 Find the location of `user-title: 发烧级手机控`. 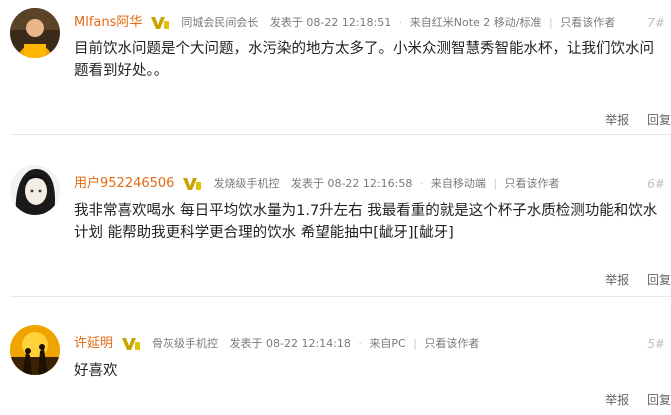

user-title: 发烧级手机控 is located at coordinates (246, 183).